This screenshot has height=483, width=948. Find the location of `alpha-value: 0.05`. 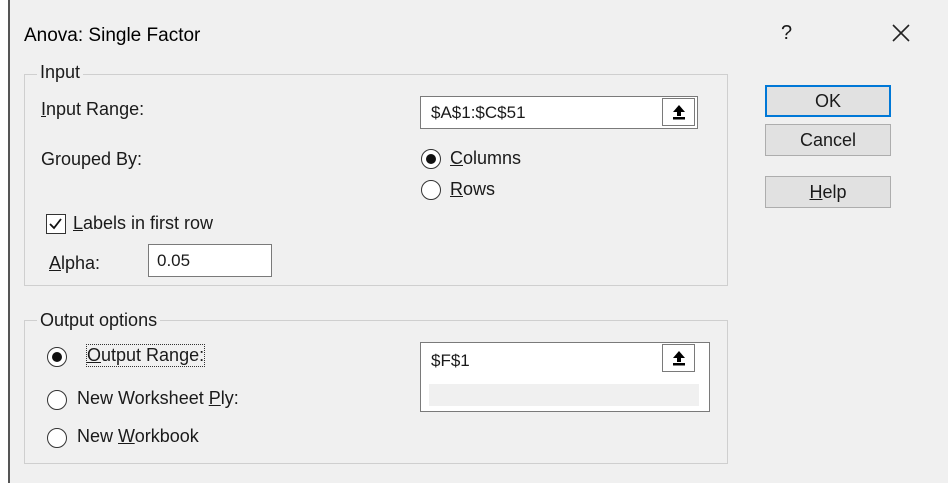

alpha-value: 0.05 is located at coordinates (174, 260).